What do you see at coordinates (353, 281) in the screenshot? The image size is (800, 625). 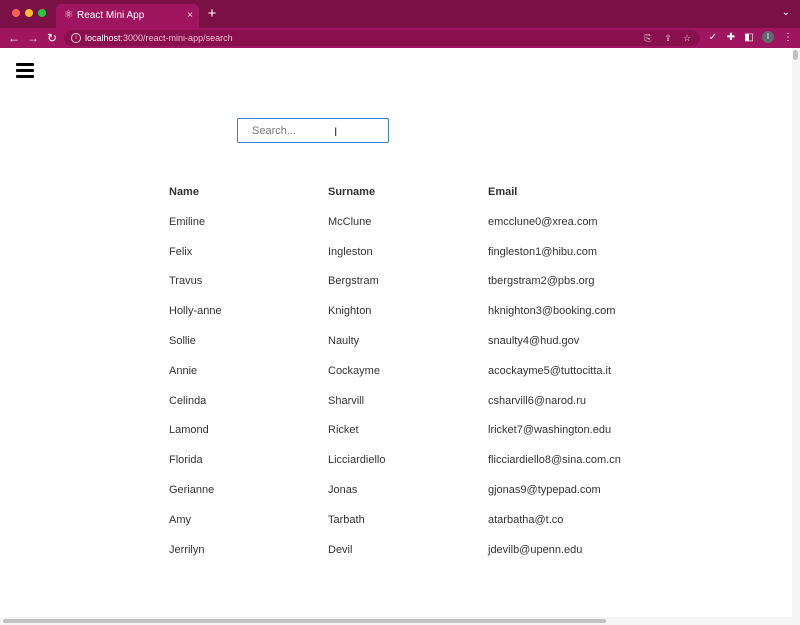 I see `cell-surname: Bergstram` at bounding box center [353, 281].